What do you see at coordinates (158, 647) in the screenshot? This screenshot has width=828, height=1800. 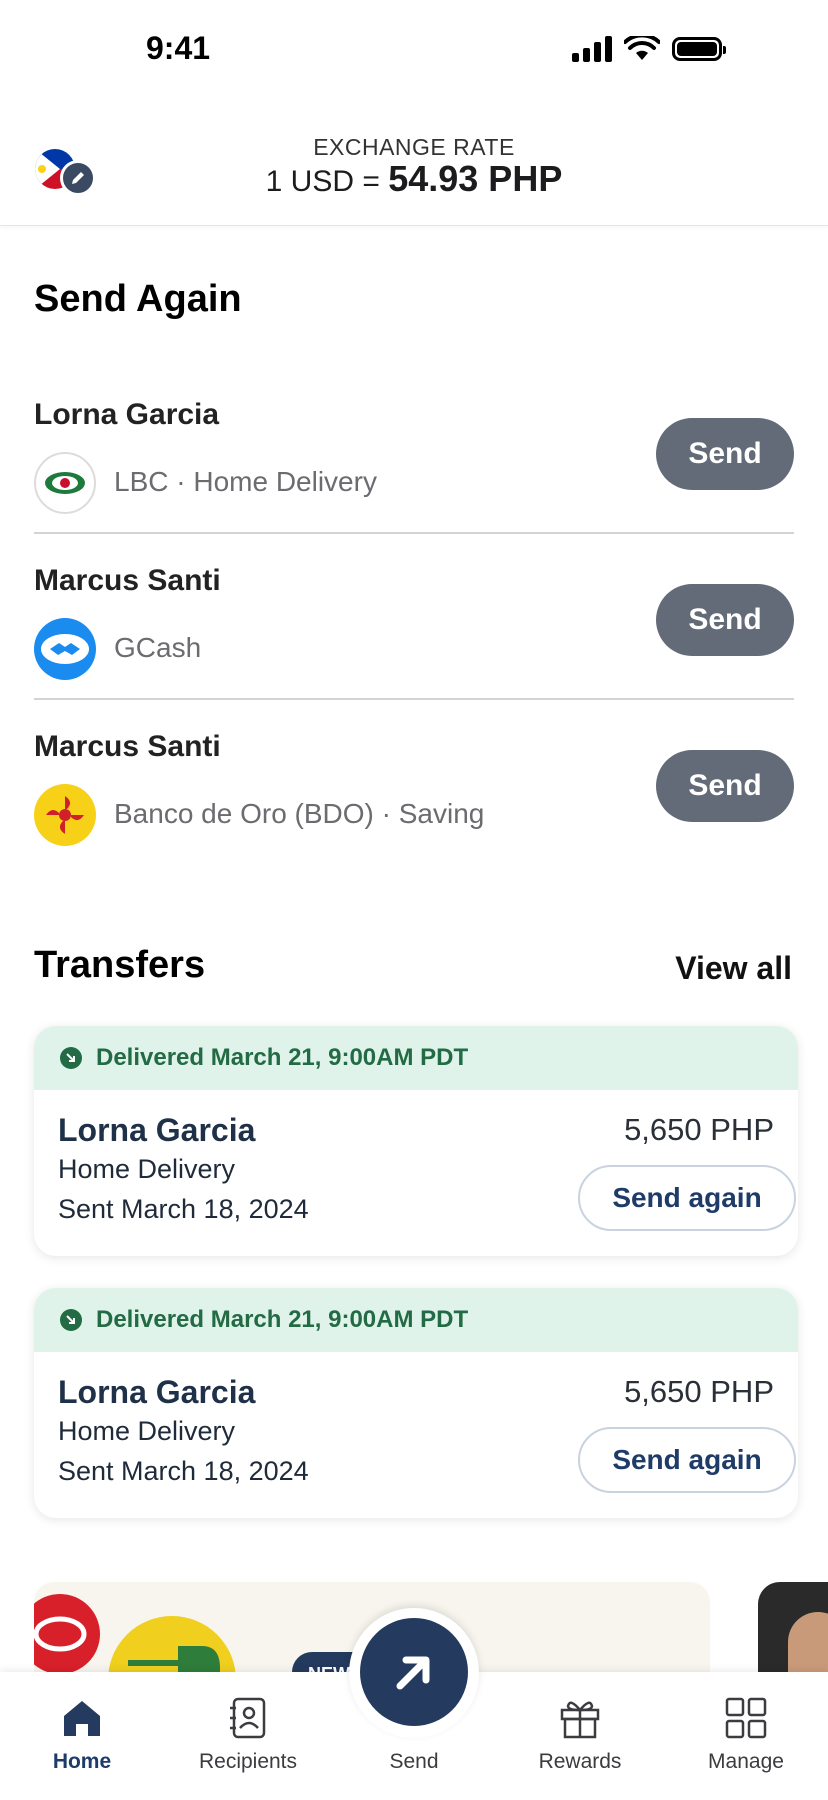 I see `recipient-detail: GCash` at bounding box center [158, 647].